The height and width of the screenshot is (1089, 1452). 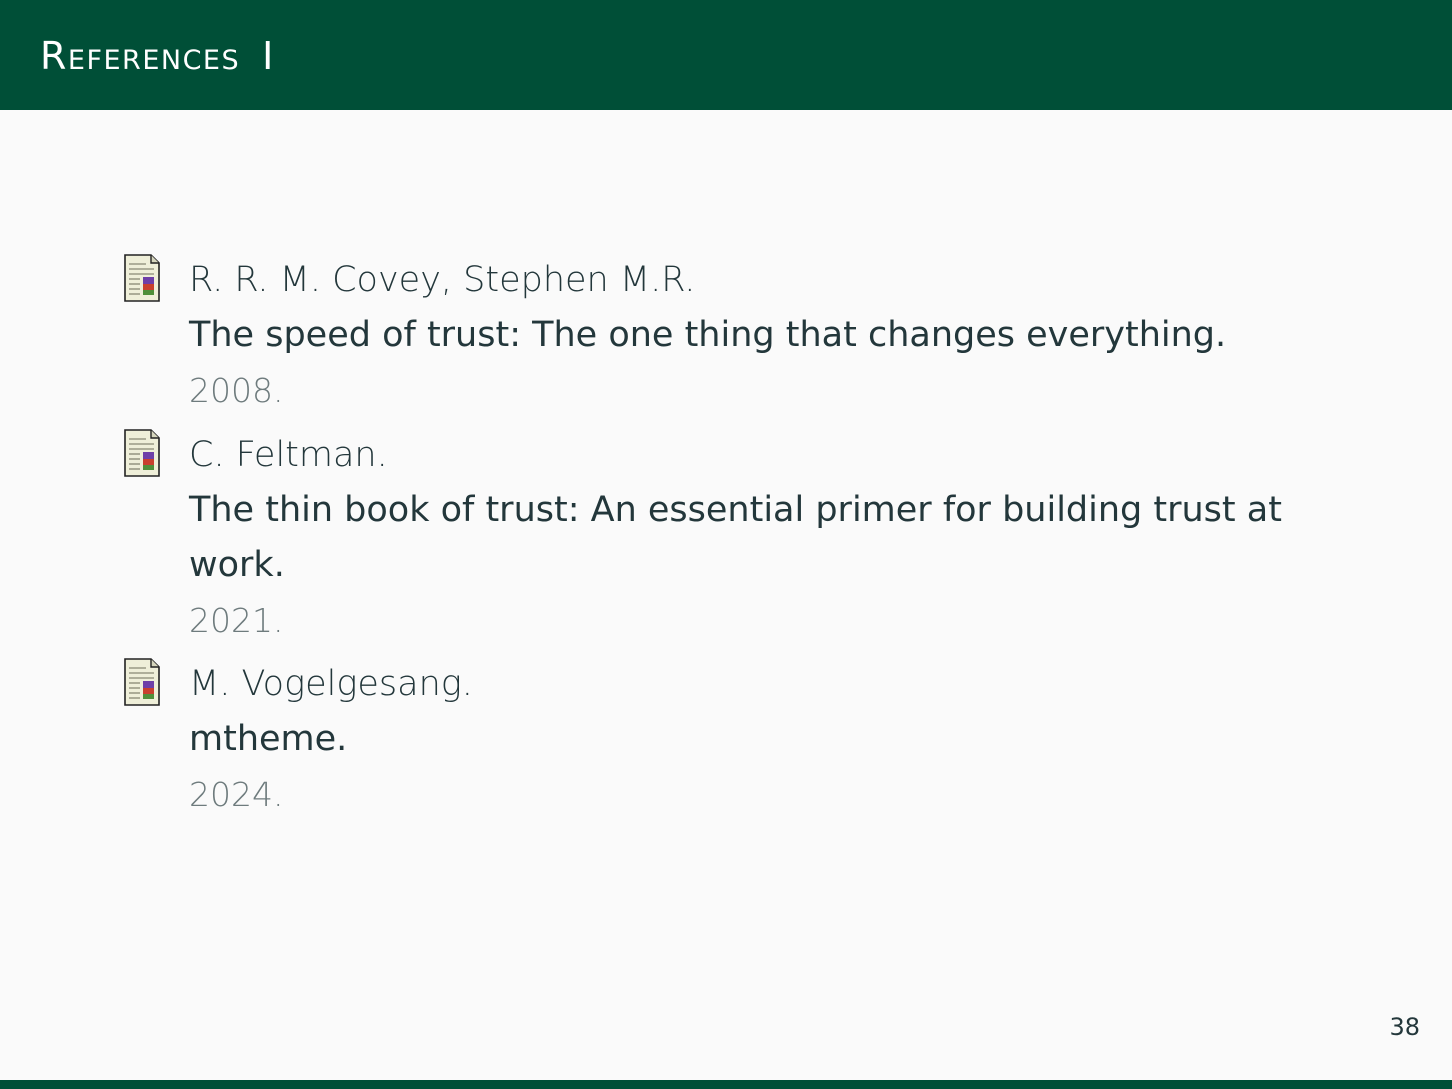 I want to click on reference-author: M. Vogelgesang., so click(x=331, y=684).